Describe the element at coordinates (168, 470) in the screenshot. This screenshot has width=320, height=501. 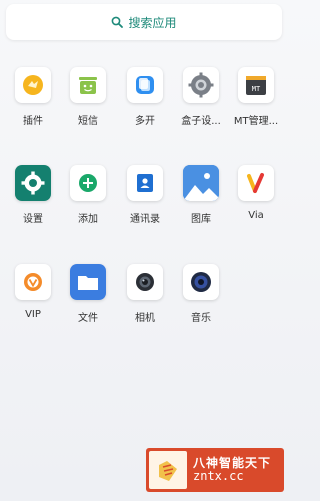
I see `watermark-logo-icon` at that location.